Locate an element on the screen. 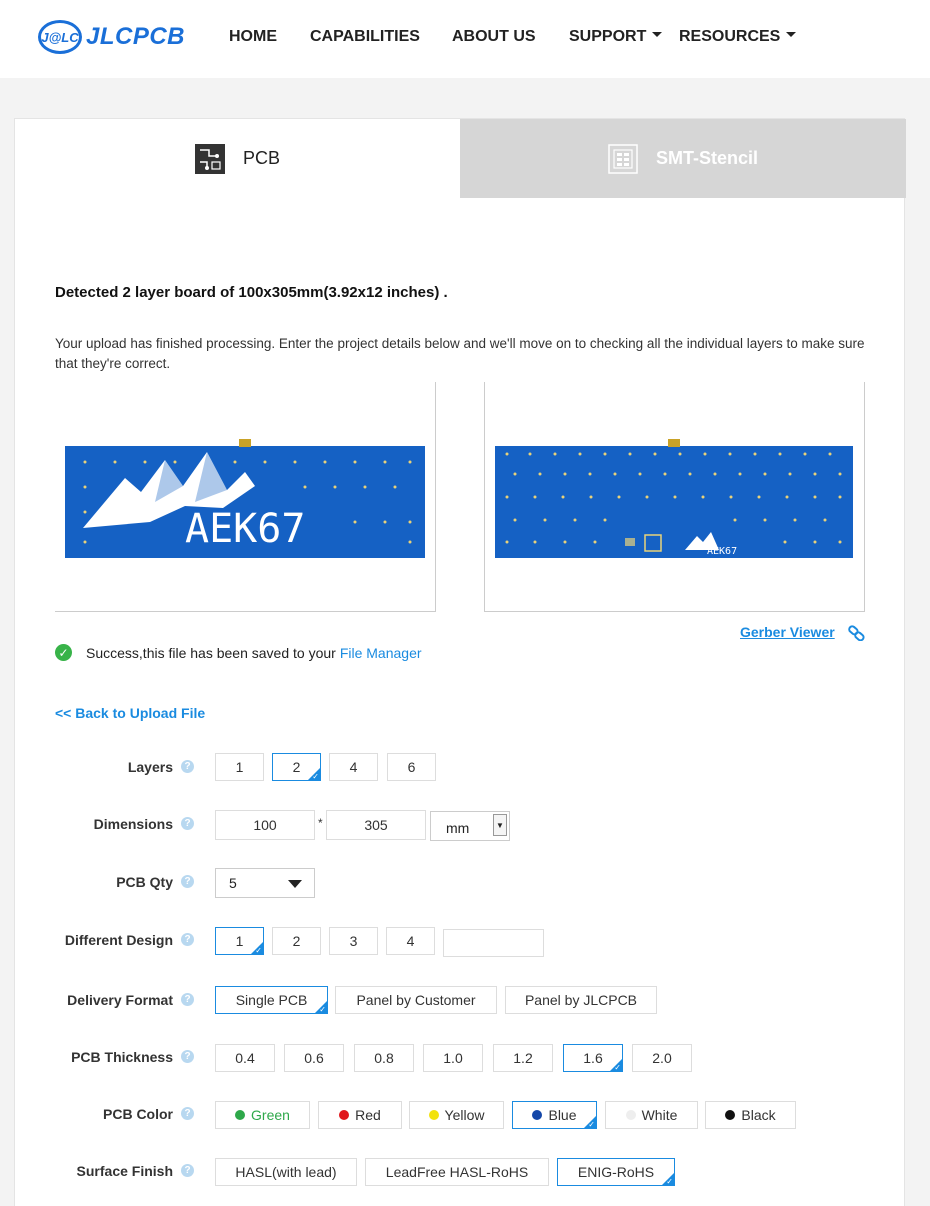 The width and height of the screenshot is (930, 1206). nav-support: SUPPORT is located at coordinates (616, 37).